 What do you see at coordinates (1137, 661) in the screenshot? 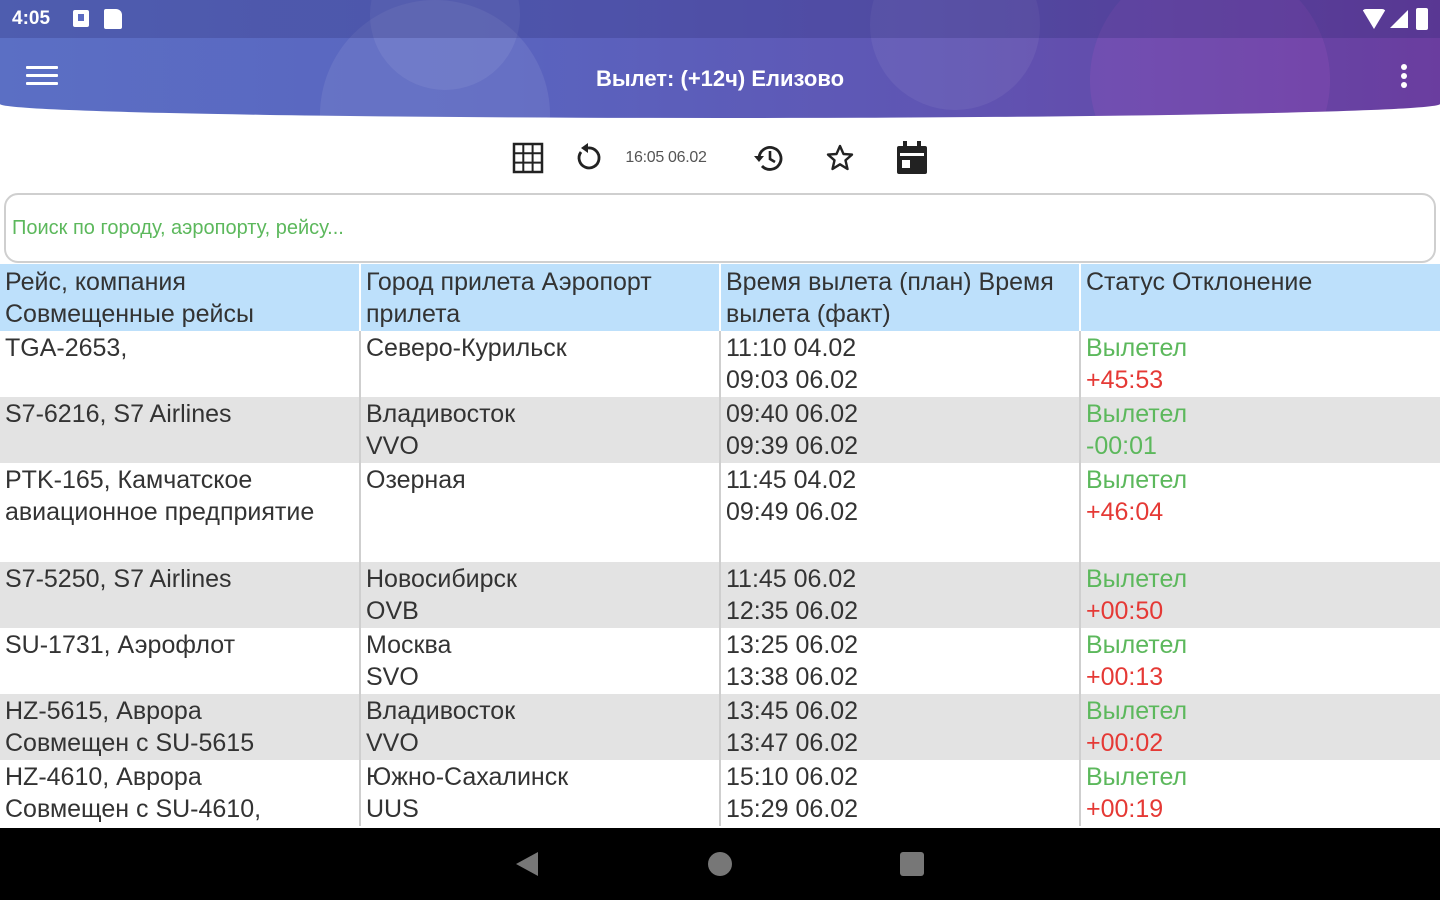
I see `status-cell: Вылетел +00:13` at bounding box center [1137, 661].